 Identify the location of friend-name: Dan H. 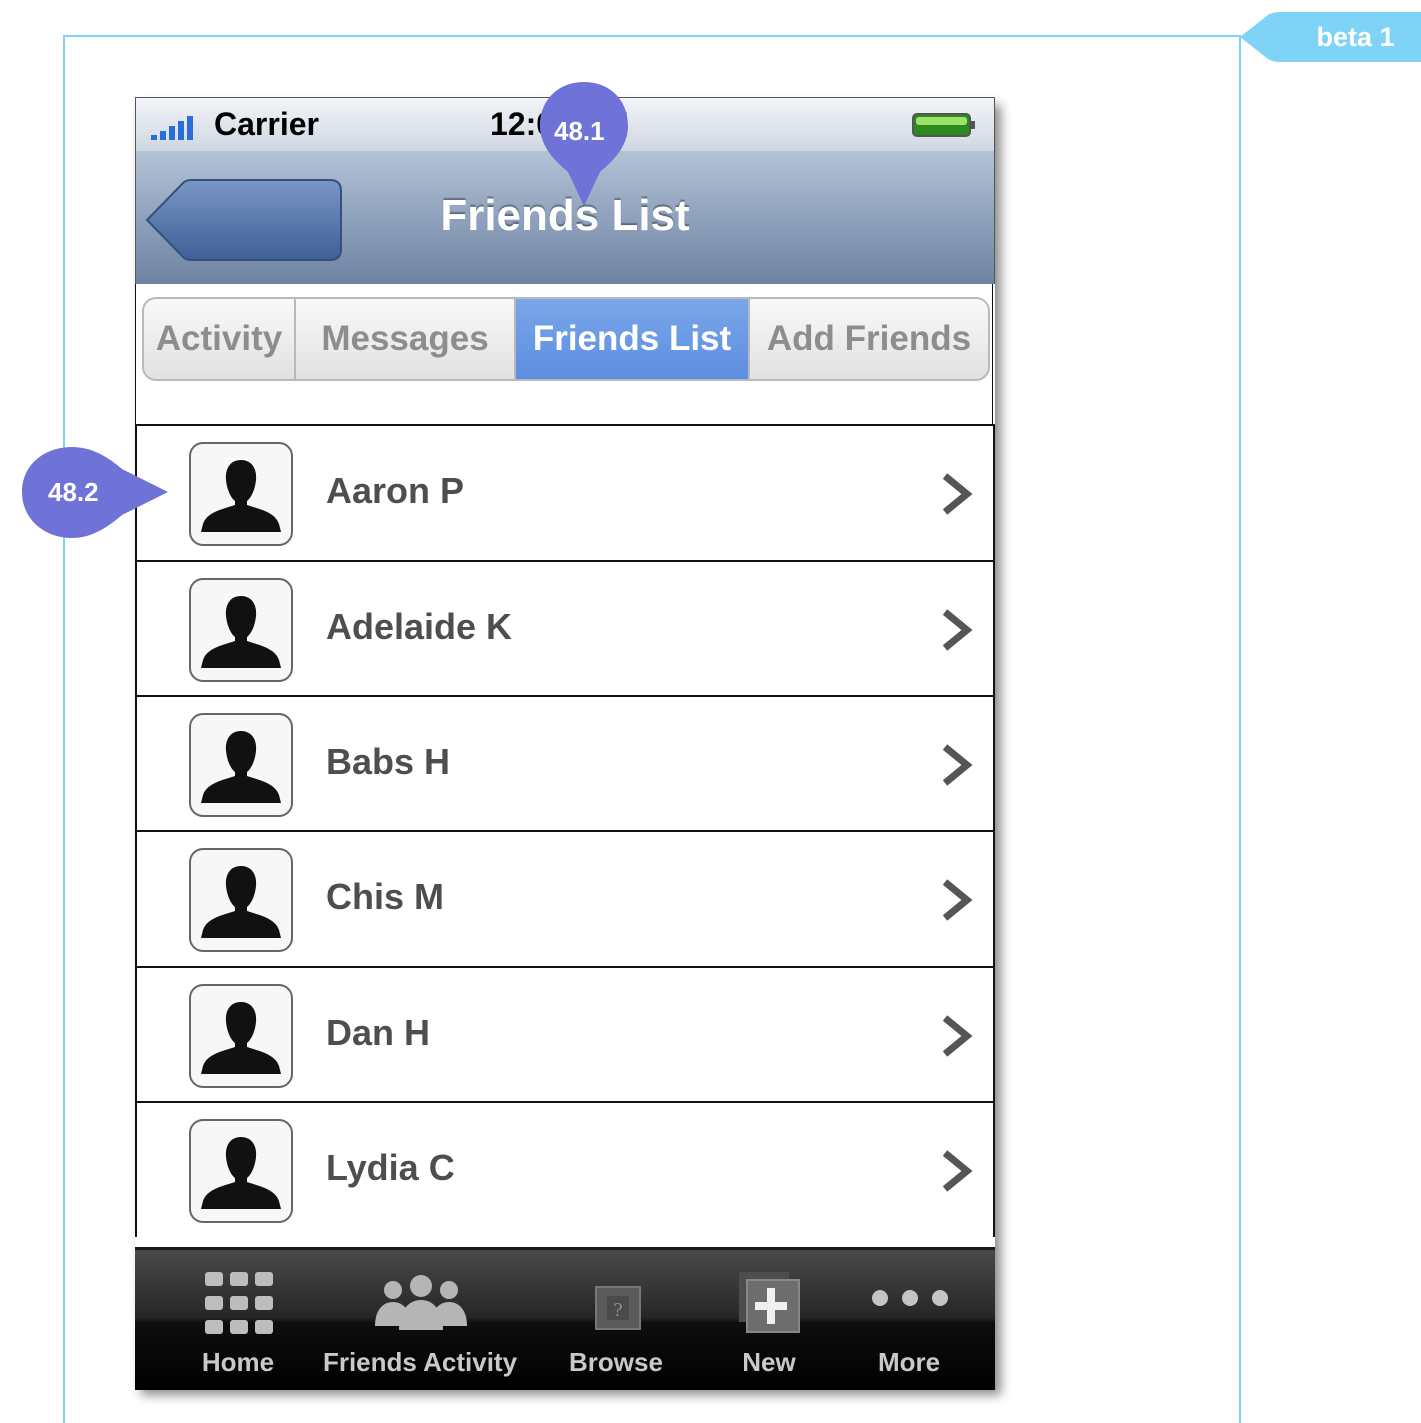
(378, 1032).